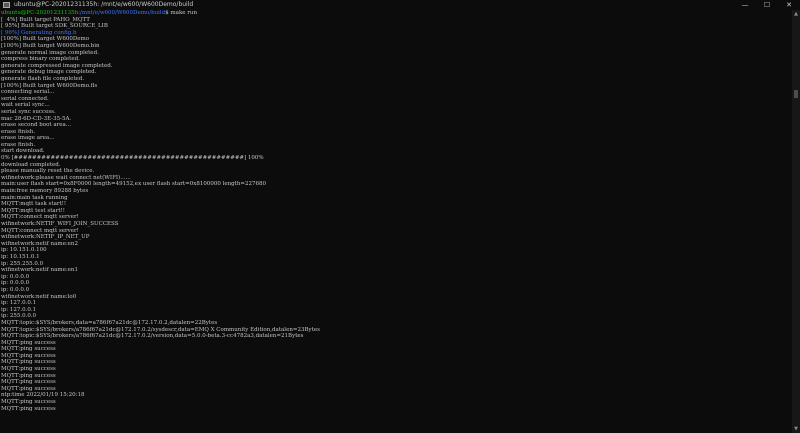 The height and width of the screenshot is (433, 800). I want to click on prompt-command: $ make run, so click(181, 13).